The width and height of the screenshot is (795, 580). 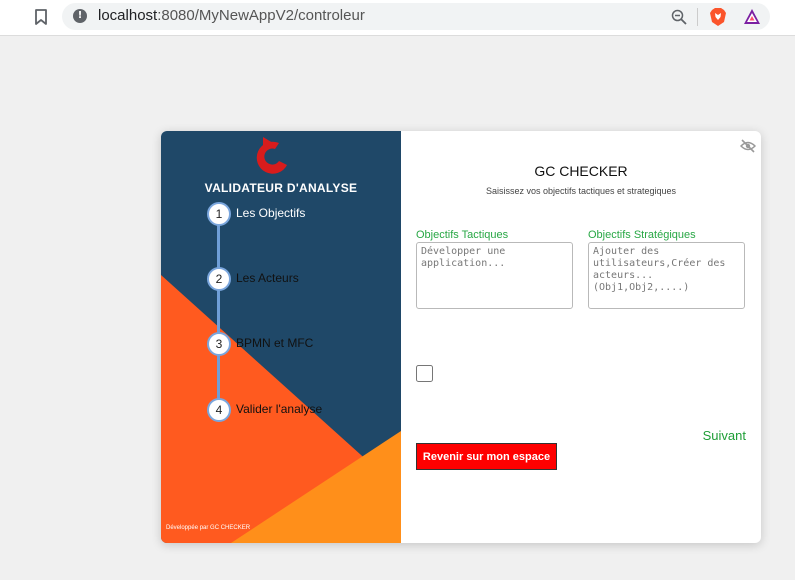 What do you see at coordinates (494, 275) in the screenshot?
I see `tactical-objectives-input` at bounding box center [494, 275].